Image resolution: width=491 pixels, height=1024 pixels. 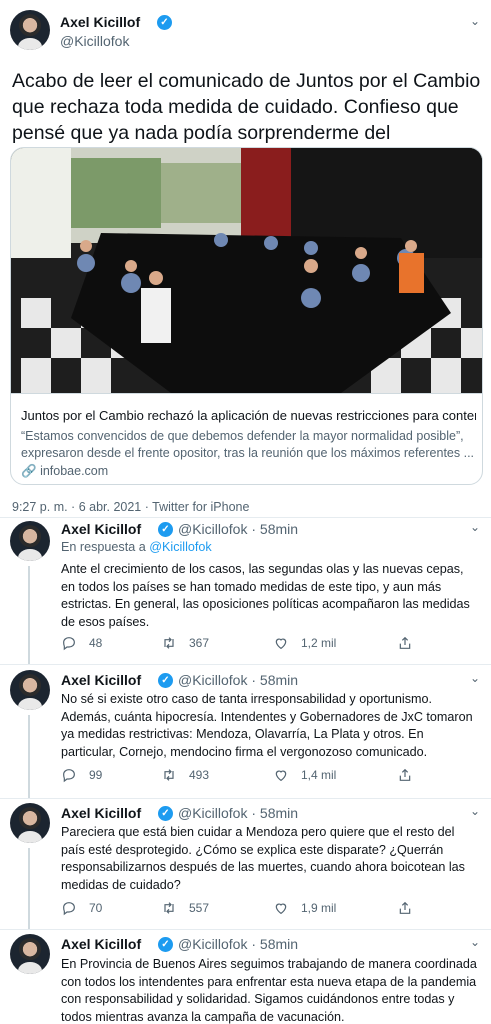 What do you see at coordinates (319, 775) in the screenshot?
I see `like-count: 1,4 mil` at bounding box center [319, 775].